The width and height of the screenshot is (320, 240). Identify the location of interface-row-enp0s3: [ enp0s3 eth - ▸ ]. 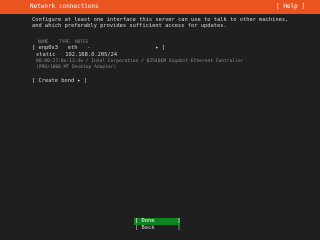
(98, 48).